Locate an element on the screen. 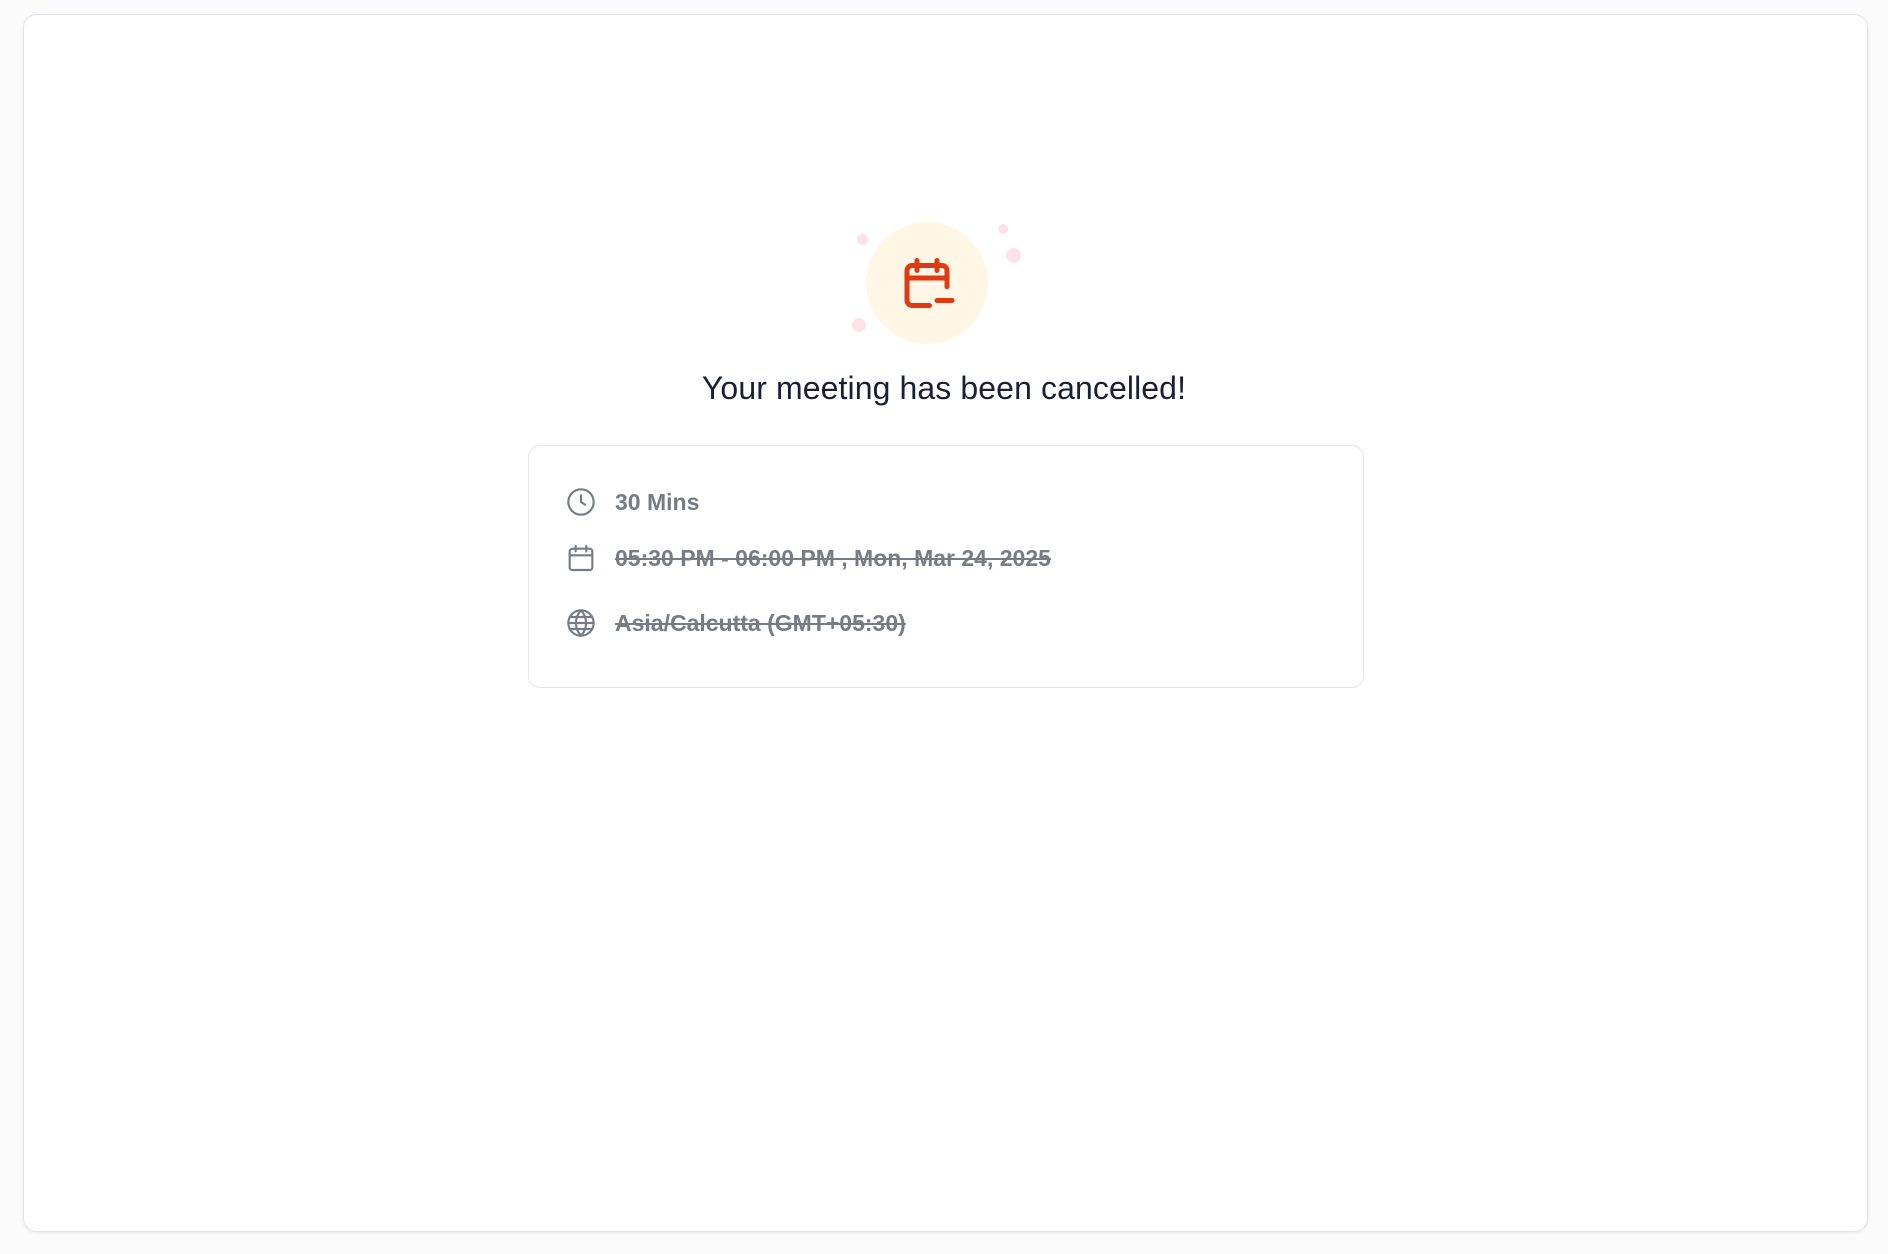 The height and width of the screenshot is (1254, 1888). calendar-minus-icon-halo is located at coordinates (927, 283).